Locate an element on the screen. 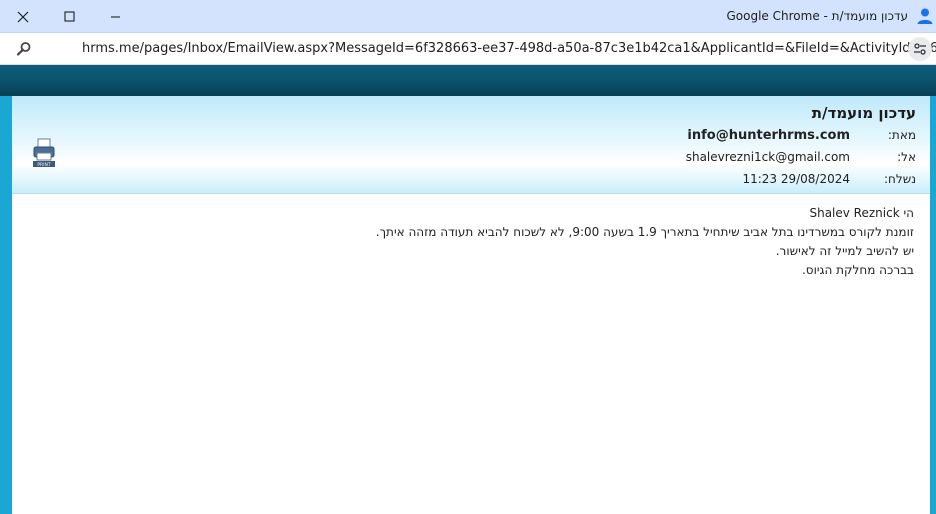 The image size is (936, 514). to-row: אל: shalevrezni1ck@gmail.com is located at coordinates (796, 159).